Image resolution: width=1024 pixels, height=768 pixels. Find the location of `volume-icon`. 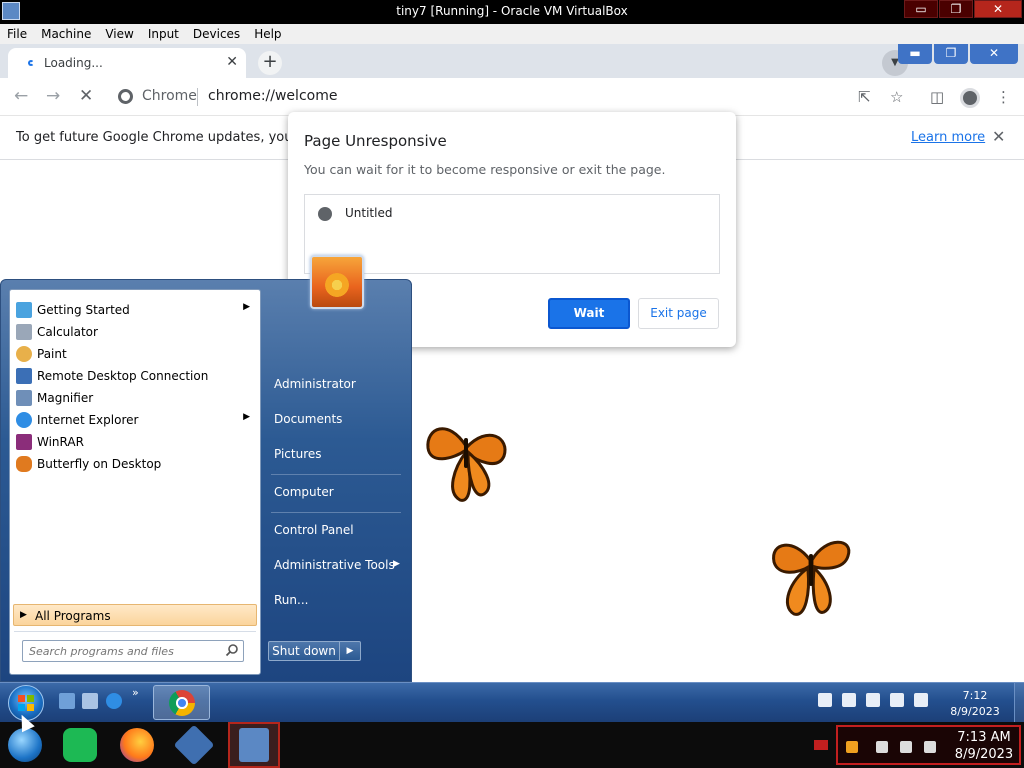

volume-icon is located at coordinates (921, 700).